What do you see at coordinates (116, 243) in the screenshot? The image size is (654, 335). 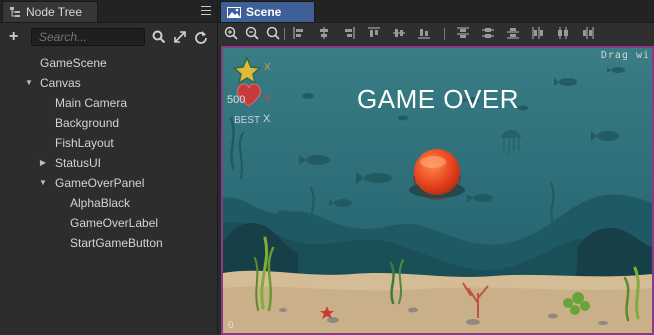 I see `tree-item-startgamebutton: StartGameButton` at bounding box center [116, 243].